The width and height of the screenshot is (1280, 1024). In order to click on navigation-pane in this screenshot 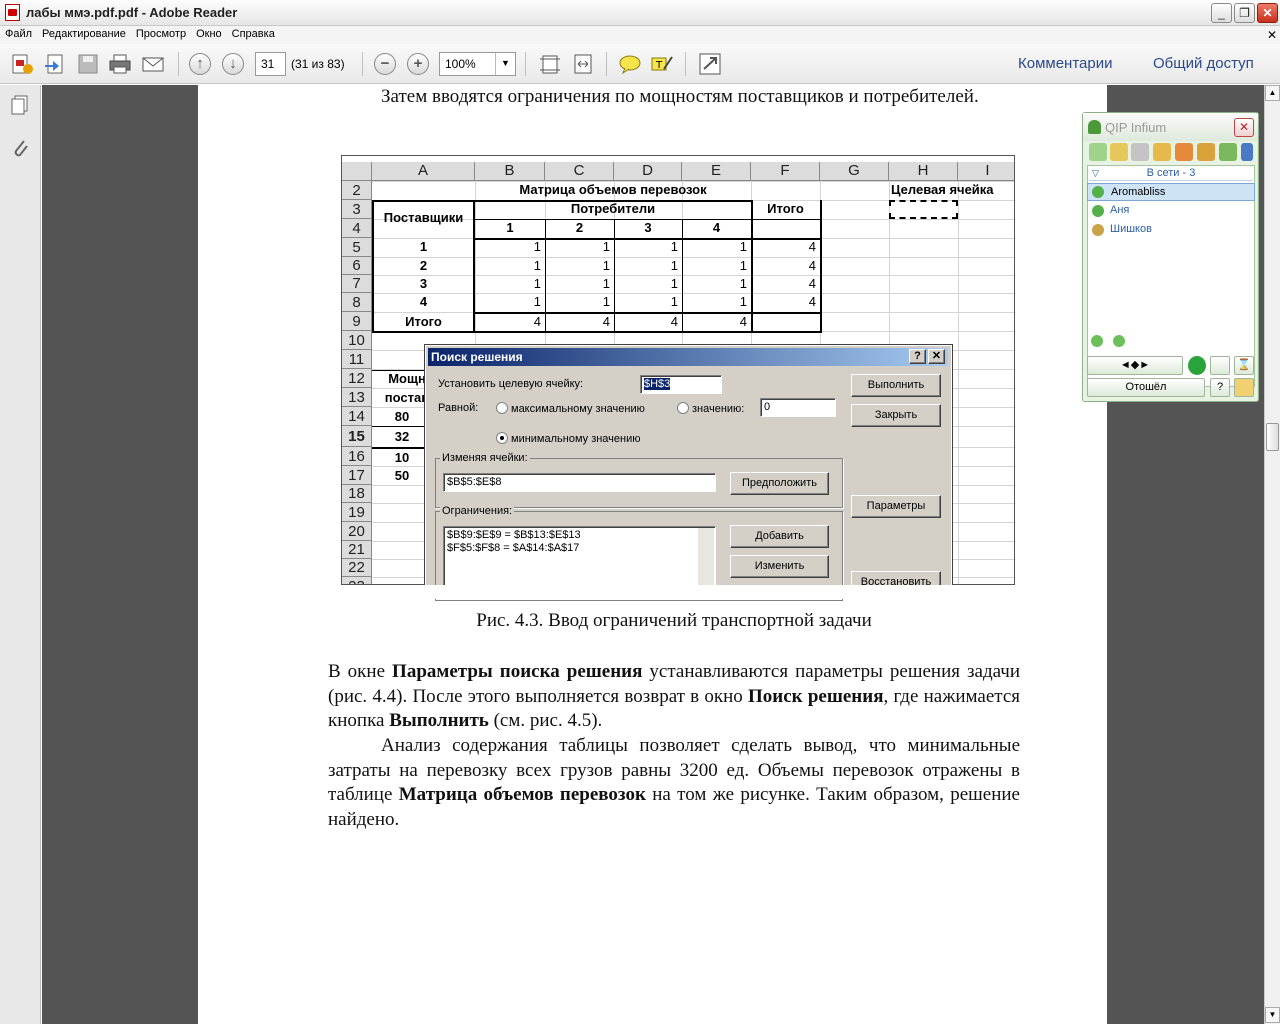, I will do `click(20, 554)`.